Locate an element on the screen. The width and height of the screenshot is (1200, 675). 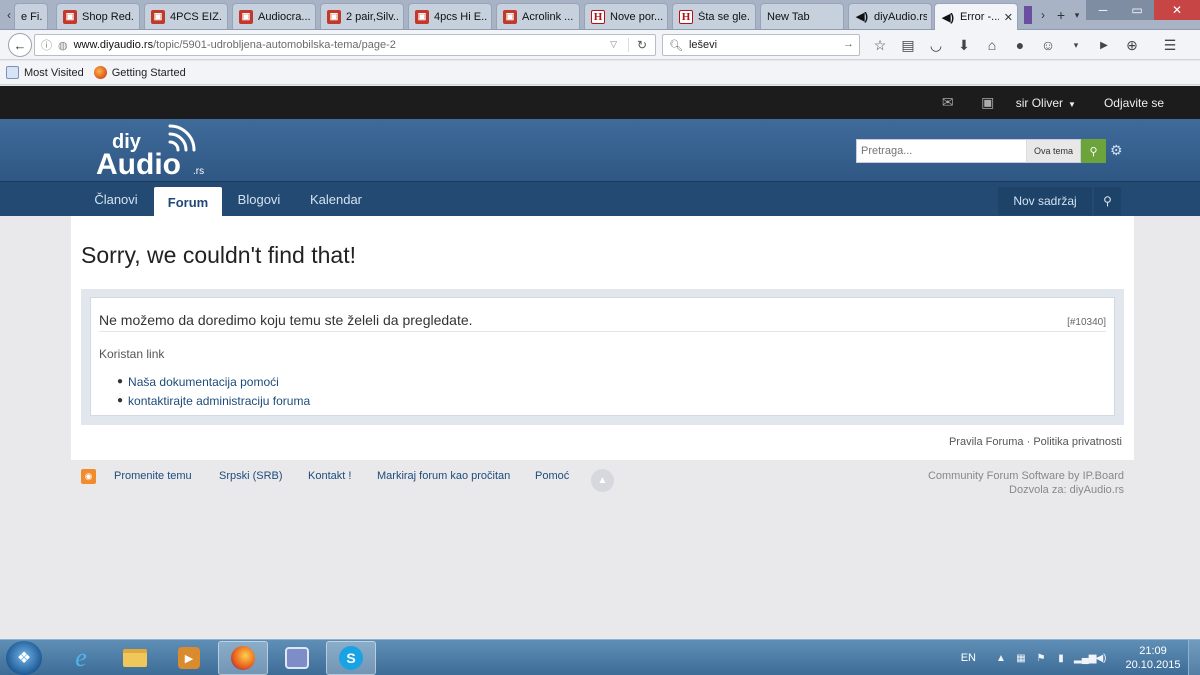
disk-icon is located at coordinates (297, 658).